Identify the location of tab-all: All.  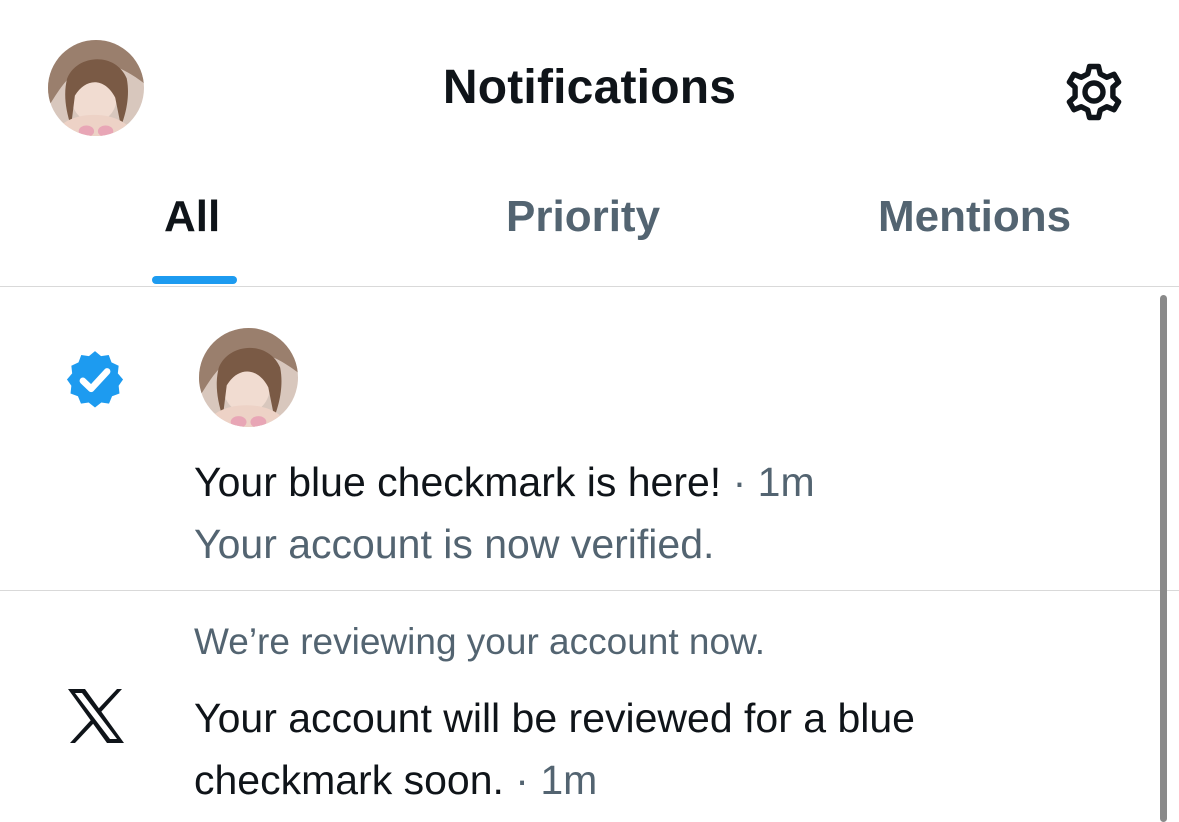
(192, 217).